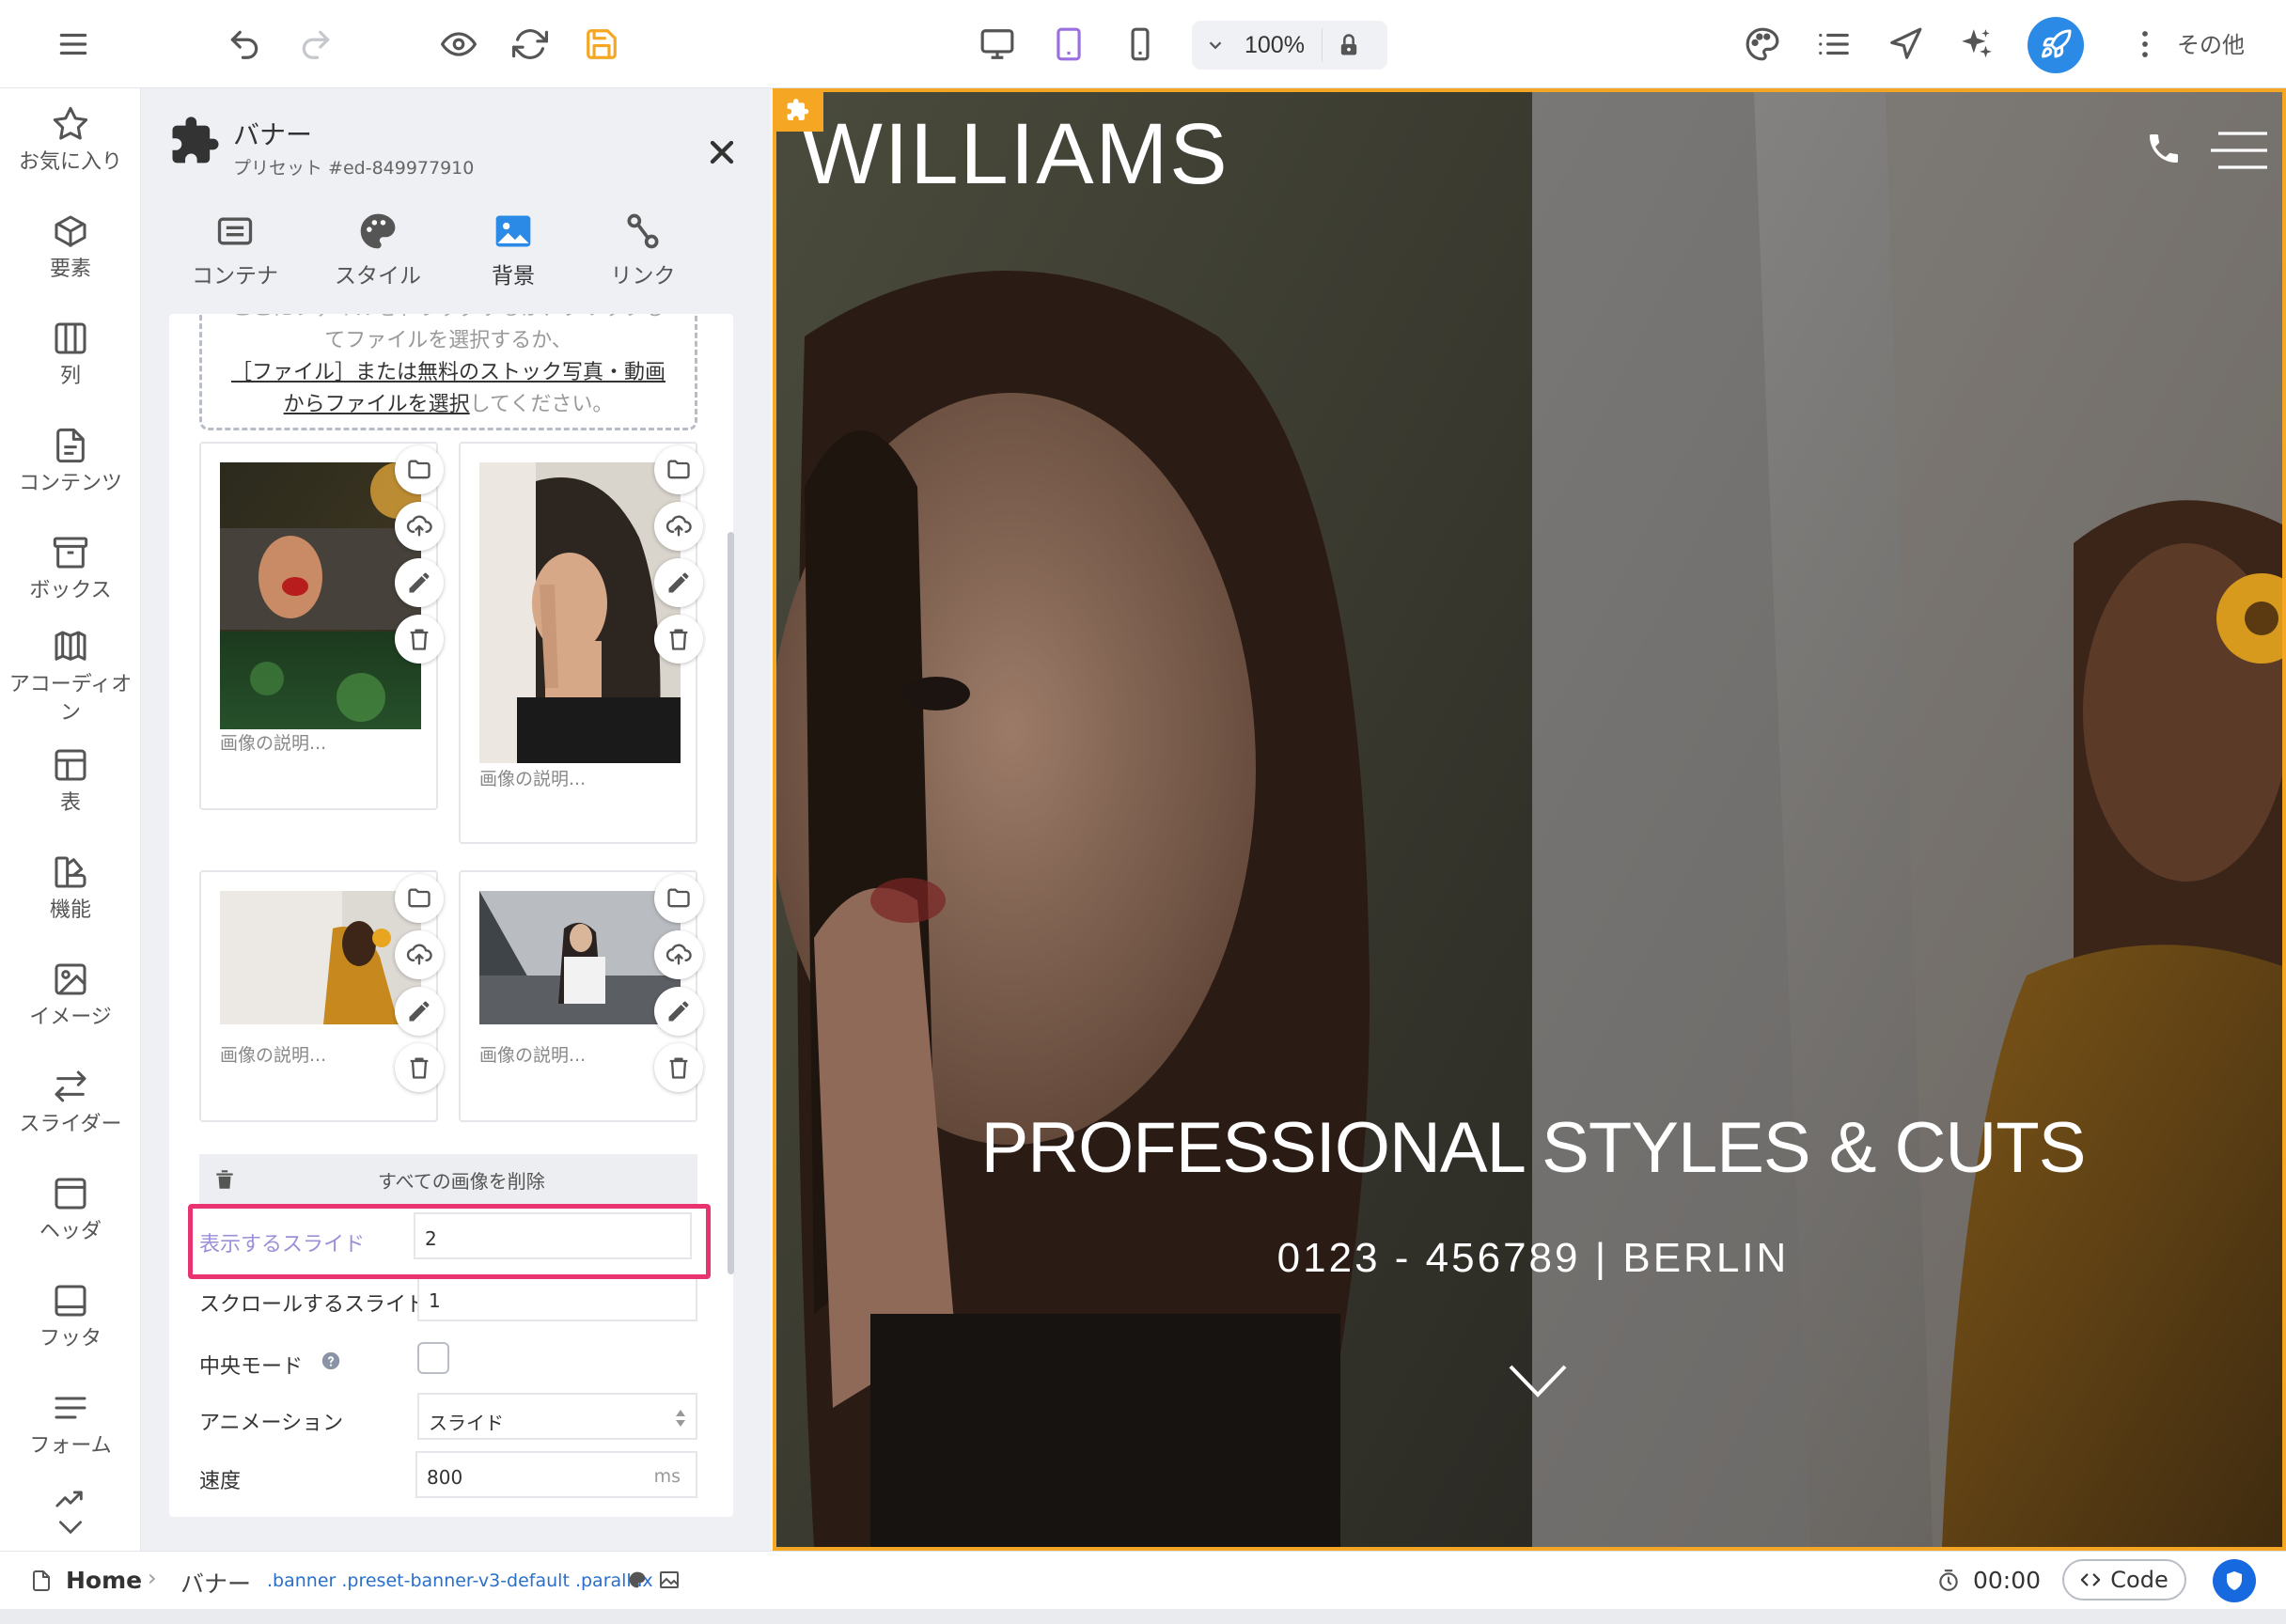 Image resolution: width=2286 pixels, height=1624 pixels. What do you see at coordinates (557, 1297) in the screenshot?
I see `slides-to-scroll-input: 1` at bounding box center [557, 1297].